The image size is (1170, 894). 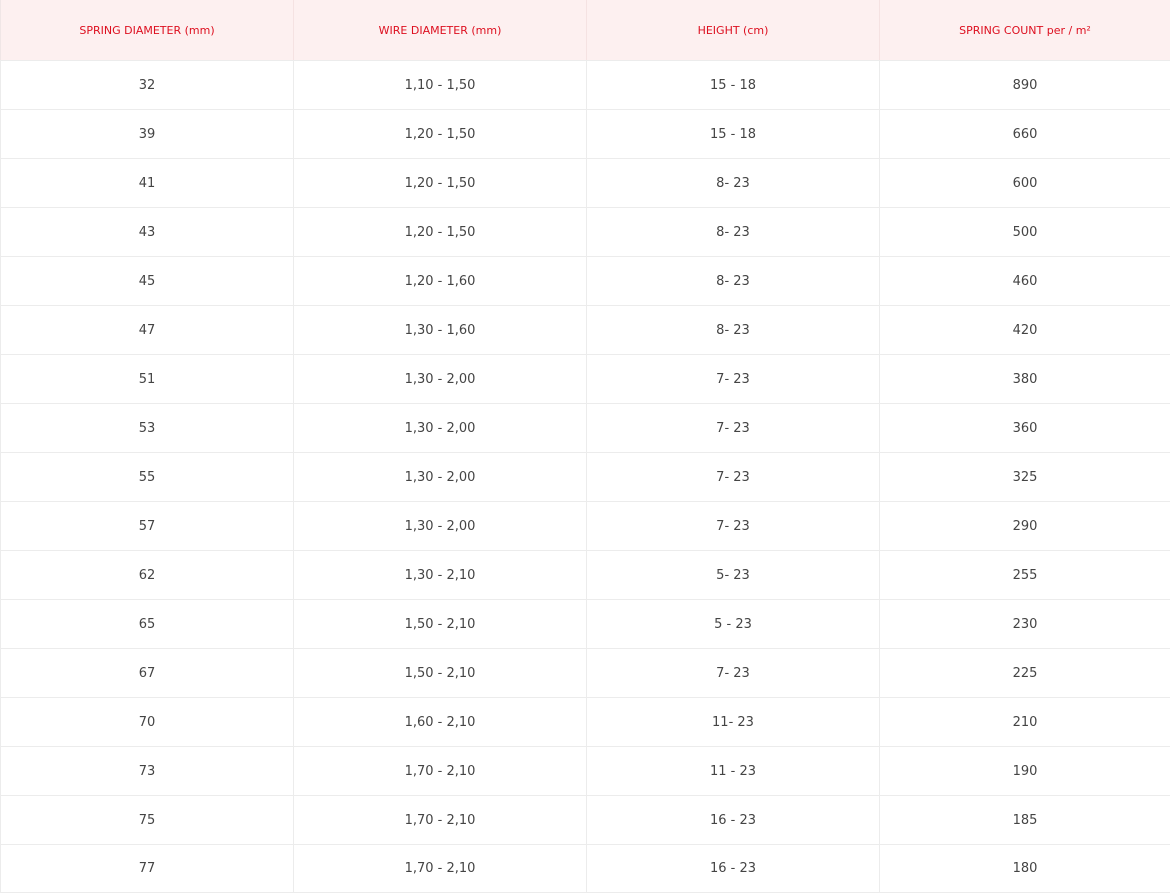 I want to click on table-row: 73 1,70 - 2,10 11 - 23 190, so click(x=585, y=771).